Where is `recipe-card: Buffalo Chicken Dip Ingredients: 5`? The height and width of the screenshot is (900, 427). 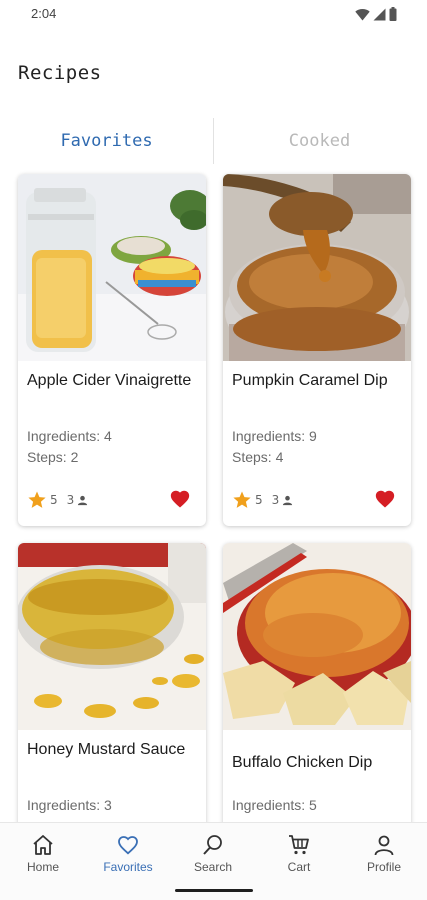
recipe-card: Buffalo Chicken Dip Ingredients: 5 is located at coordinates (317, 693).